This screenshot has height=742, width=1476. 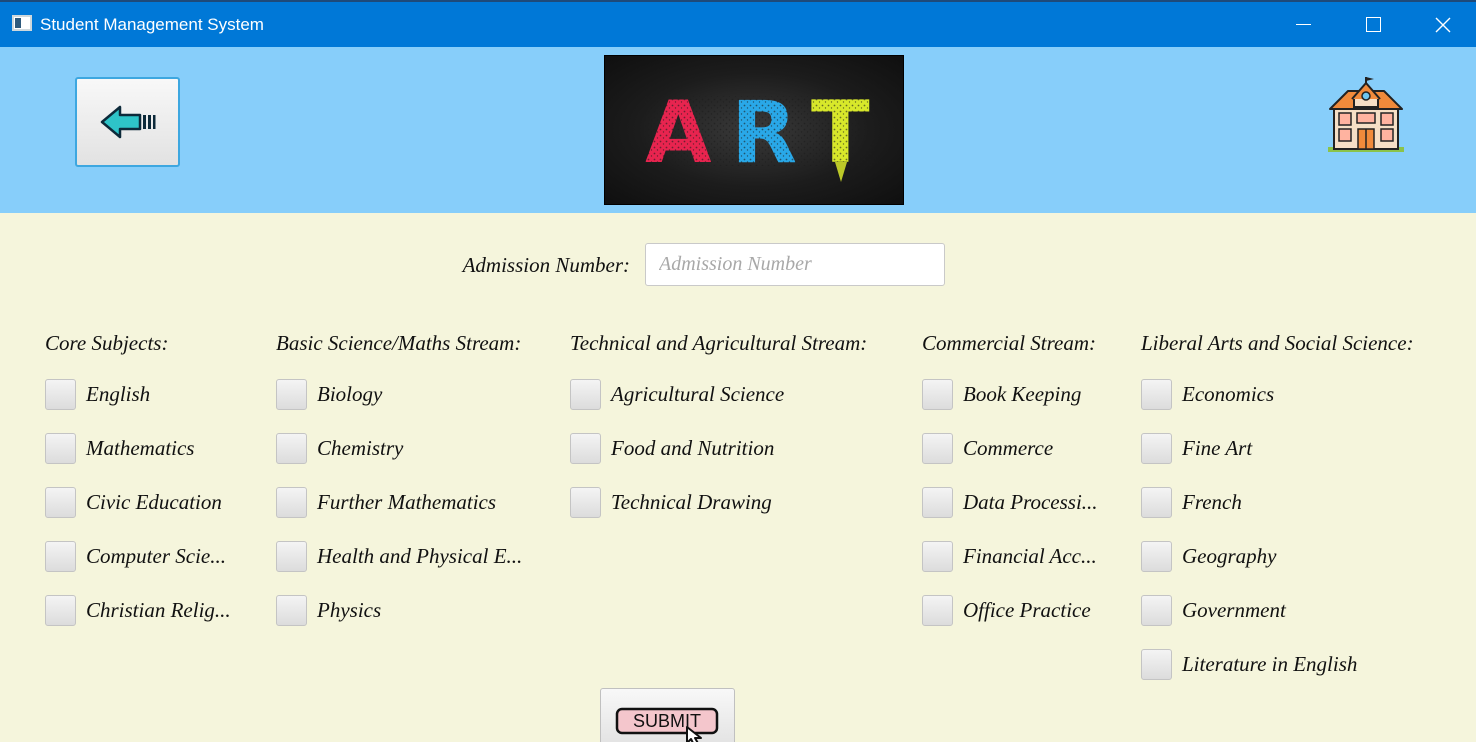 I want to click on subject-label: Biology, so click(x=350, y=394).